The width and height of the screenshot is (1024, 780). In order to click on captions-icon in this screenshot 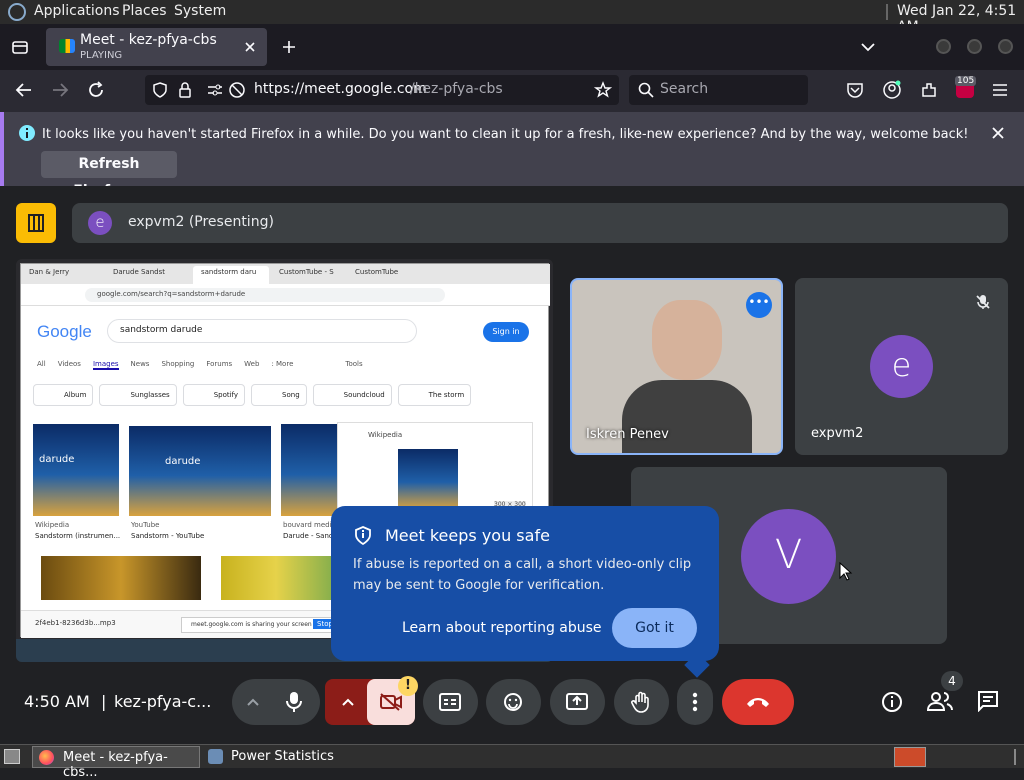, I will do `click(450, 702)`.